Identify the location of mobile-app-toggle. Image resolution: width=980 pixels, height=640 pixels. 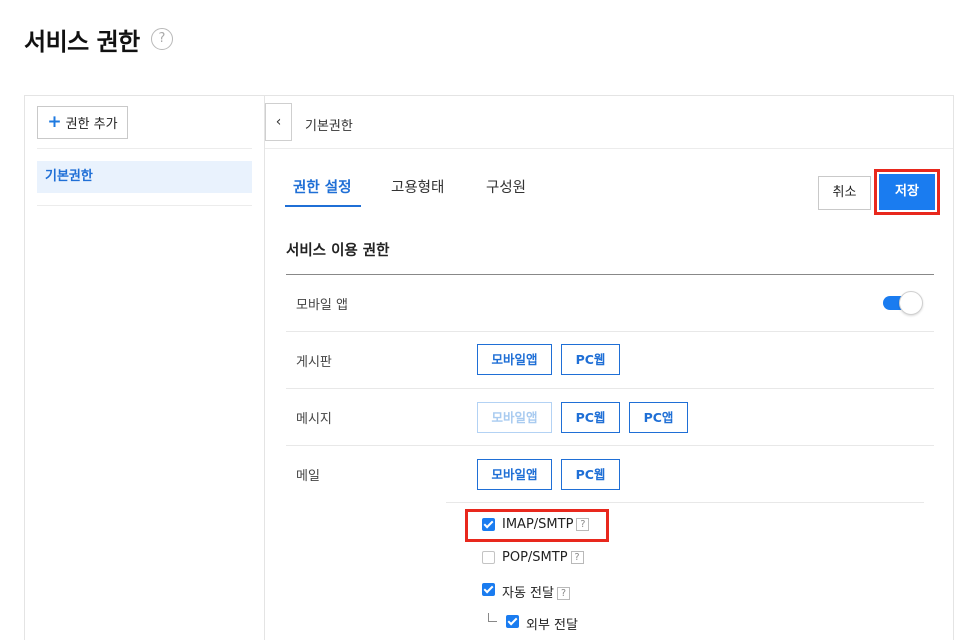
(903, 303).